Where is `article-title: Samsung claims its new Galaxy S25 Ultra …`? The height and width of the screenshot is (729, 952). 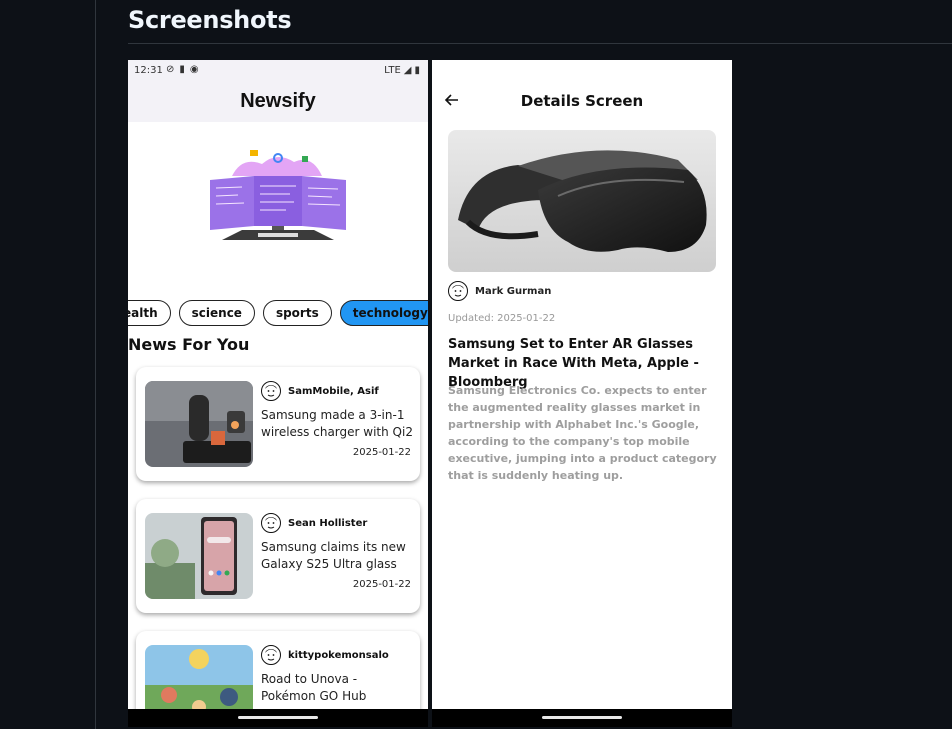
article-title: Samsung claims its new Galaxy S25 Ultra … is located at coordinates (333, 555).